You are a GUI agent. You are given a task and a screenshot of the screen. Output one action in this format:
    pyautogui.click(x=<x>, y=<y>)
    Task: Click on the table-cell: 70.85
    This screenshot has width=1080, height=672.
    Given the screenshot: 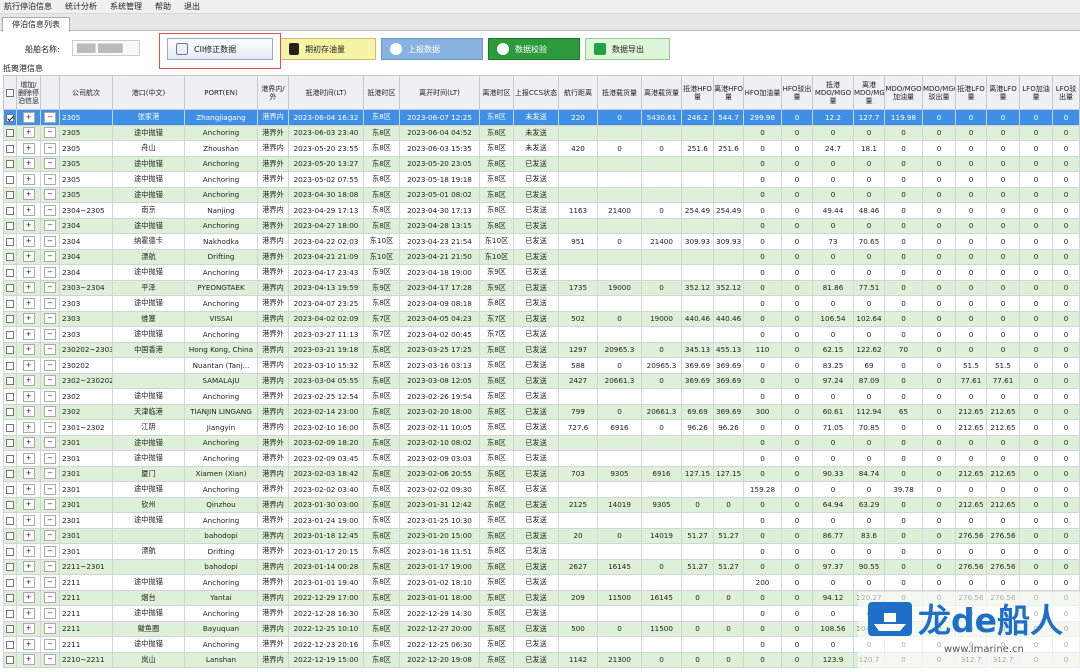 What is the action you would take?
    pyautogui.click(x=869, y=427)
    